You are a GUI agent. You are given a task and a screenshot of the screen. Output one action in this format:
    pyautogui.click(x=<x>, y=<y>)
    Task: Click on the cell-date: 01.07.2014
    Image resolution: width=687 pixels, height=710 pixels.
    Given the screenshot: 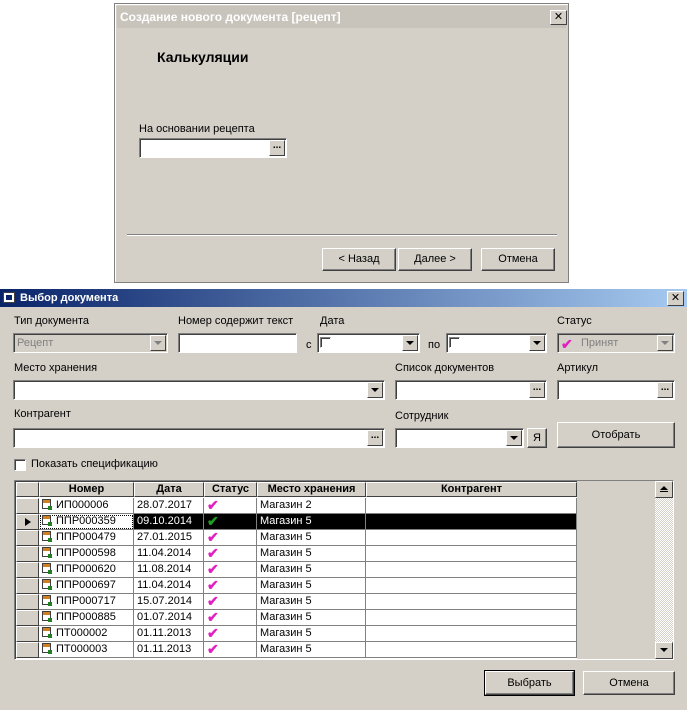 What is the action you would take?
    pyautogui.click(x=169, y=618)
    